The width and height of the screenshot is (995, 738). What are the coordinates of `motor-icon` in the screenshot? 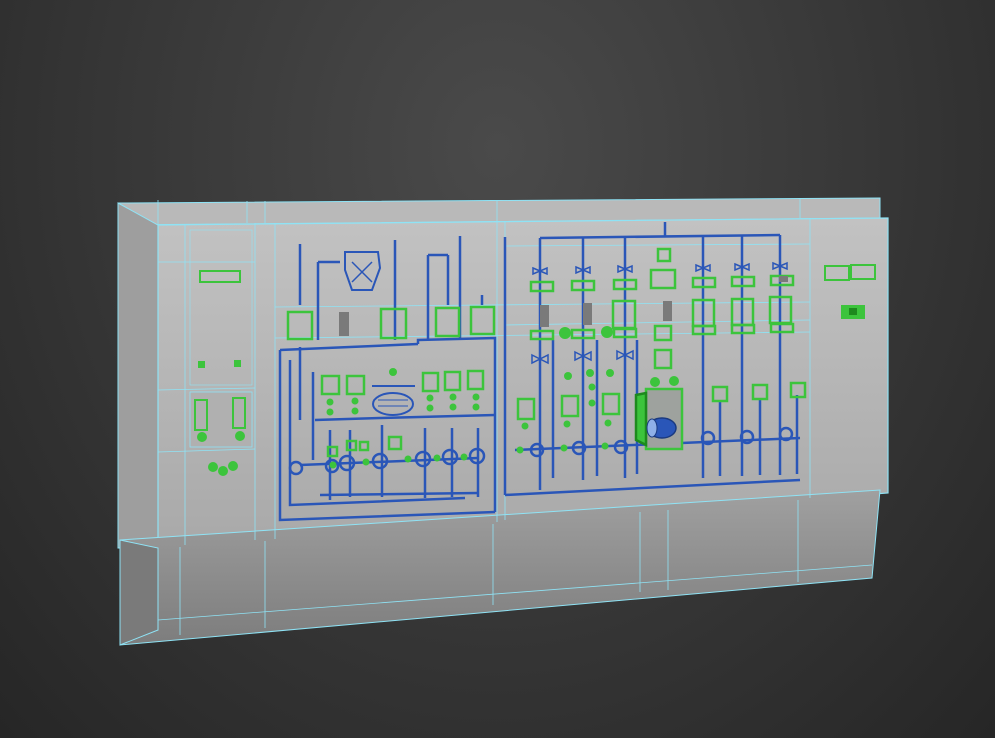 It's located at (661, 428).